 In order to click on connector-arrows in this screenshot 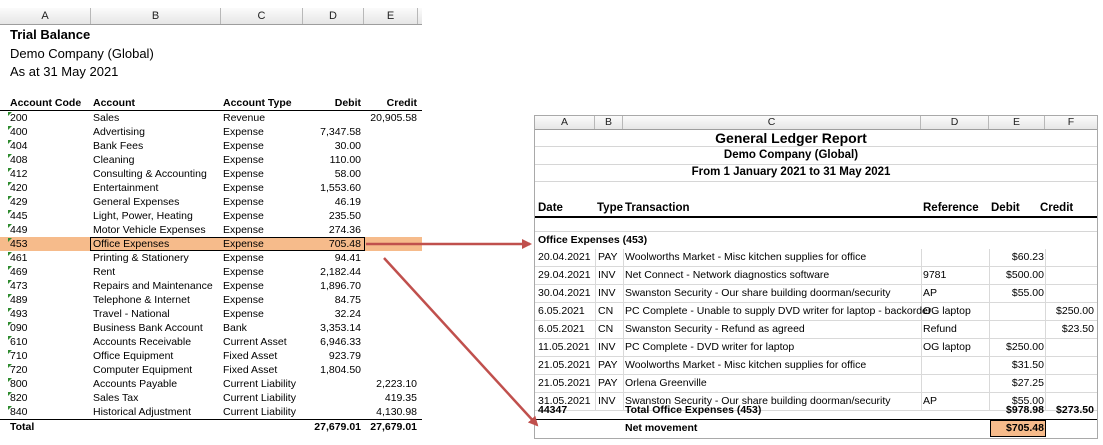, I will do `click(452, 333)`.